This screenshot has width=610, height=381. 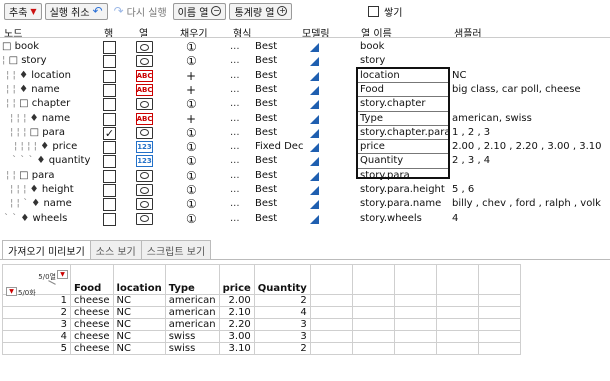 What do you see at coordinates (11, 291) in the screenshot?
I see `row-menu-icon: ▼` at bounding box center [11, 291].